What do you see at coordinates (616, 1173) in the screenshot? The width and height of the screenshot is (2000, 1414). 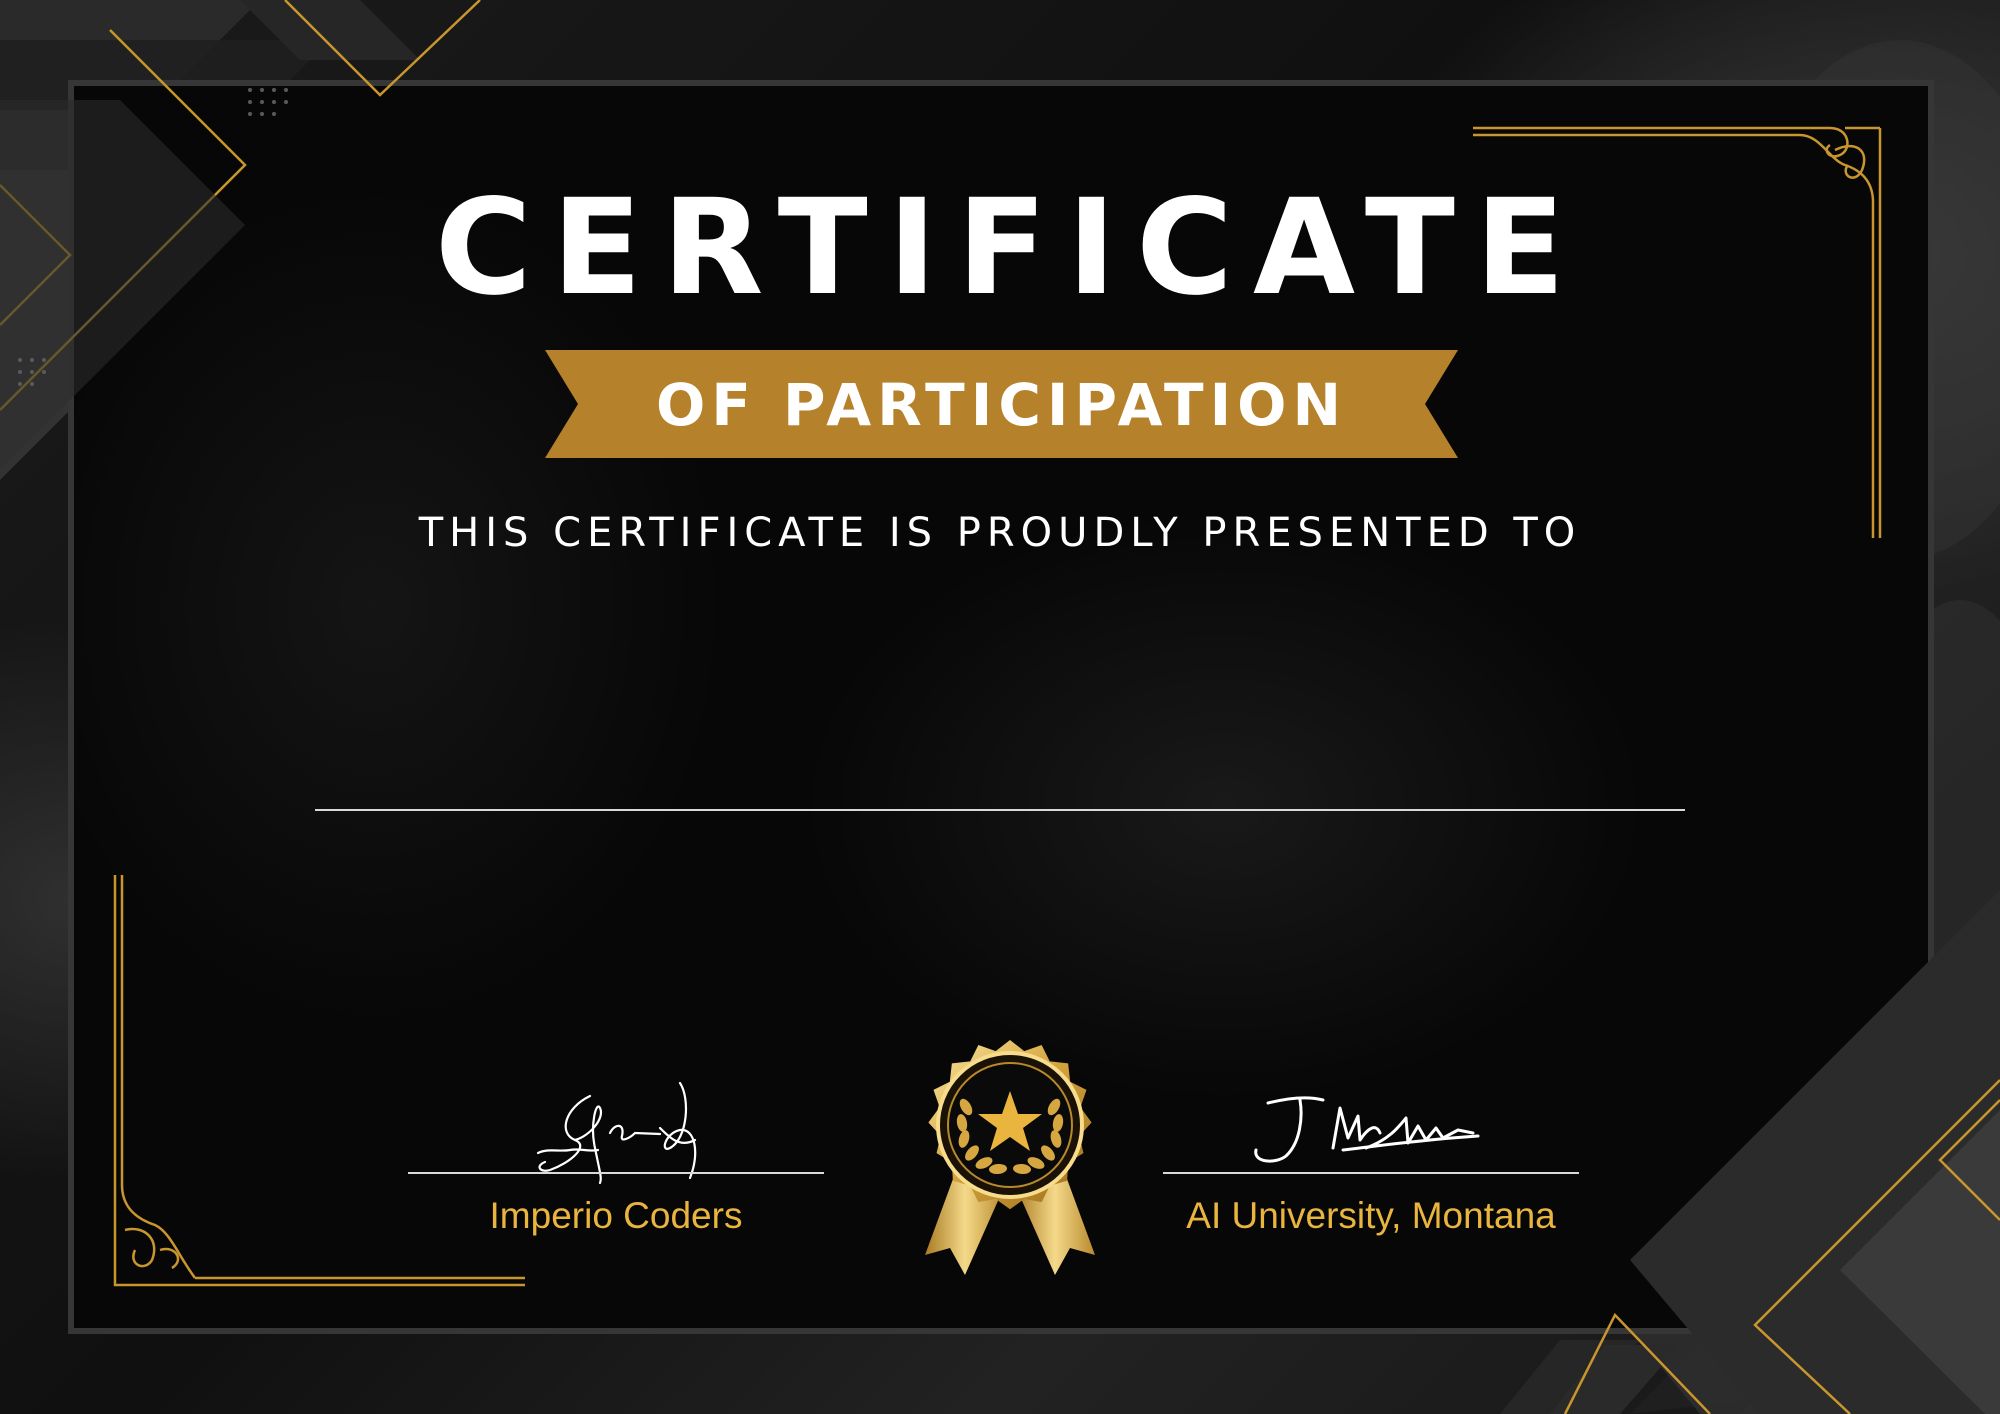 I see `left-signature-line` at bounding box center [616, 1173].